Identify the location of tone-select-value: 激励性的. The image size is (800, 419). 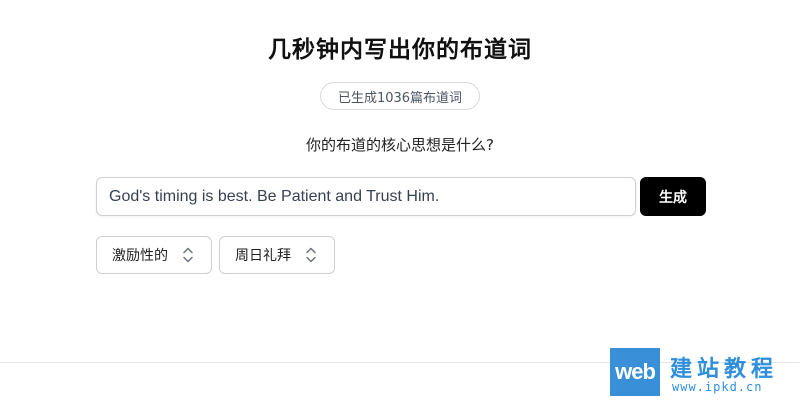
(140, 256).